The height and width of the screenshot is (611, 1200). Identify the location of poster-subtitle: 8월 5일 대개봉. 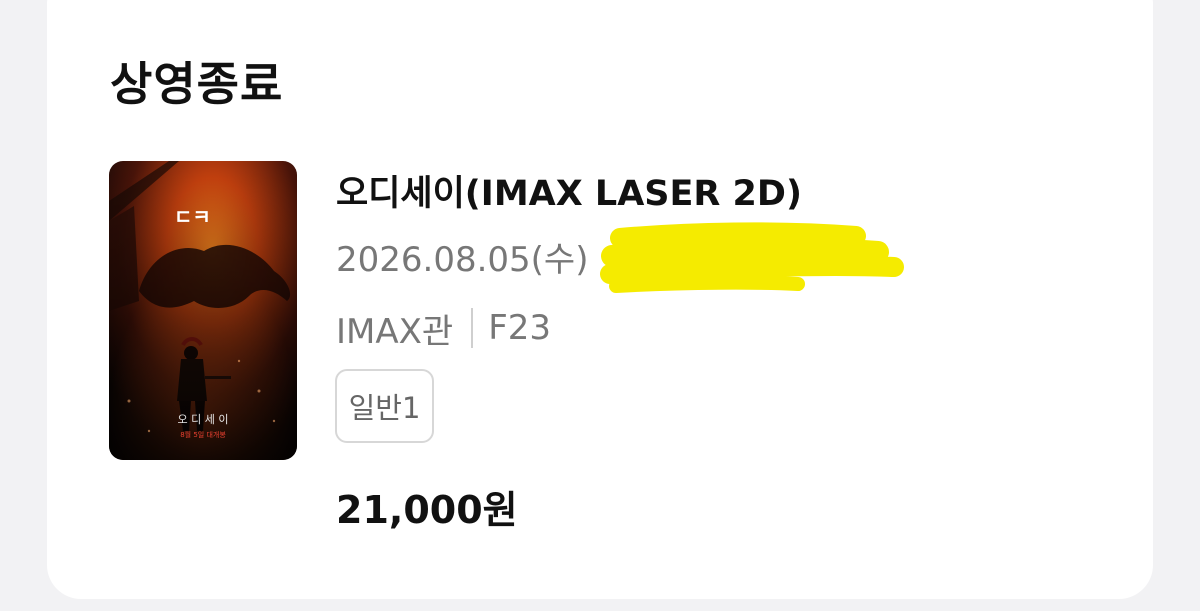
(203, 434).